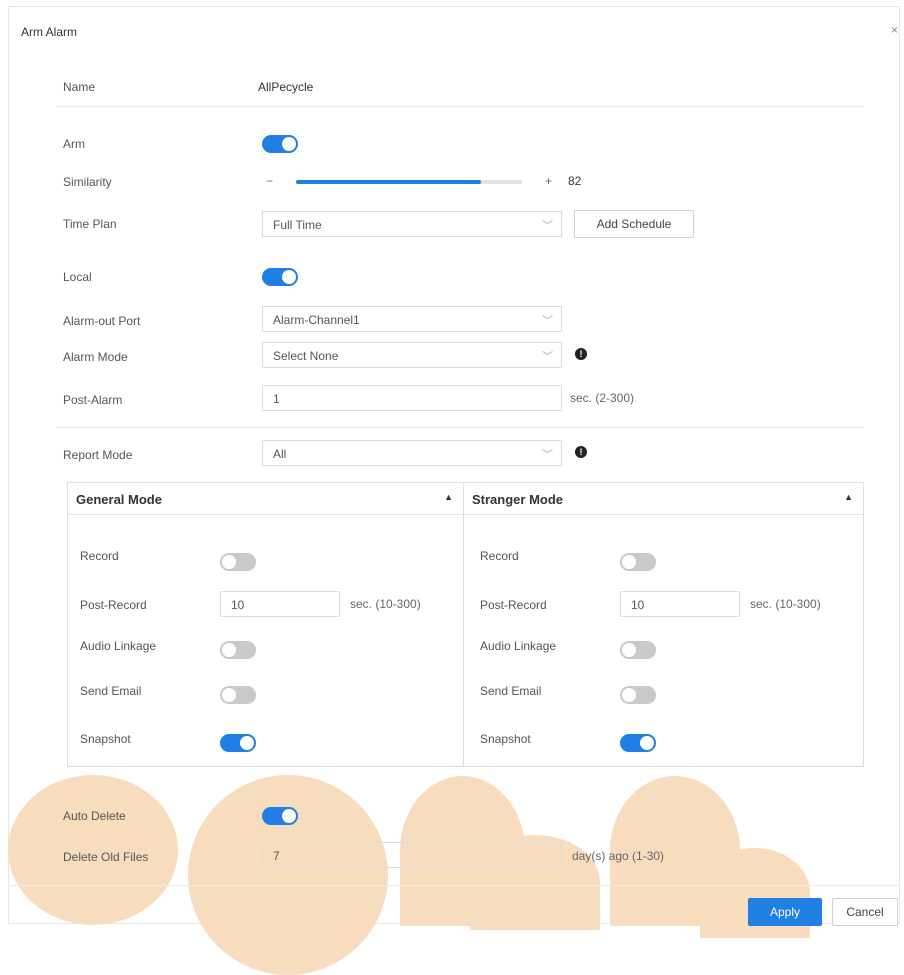 The width and height of the screenshot is (904, 975). What do you see at coordinates (286, 87) in the screenshot?
I see `name-value: AllPecycle` at bounding box center [286, 87].